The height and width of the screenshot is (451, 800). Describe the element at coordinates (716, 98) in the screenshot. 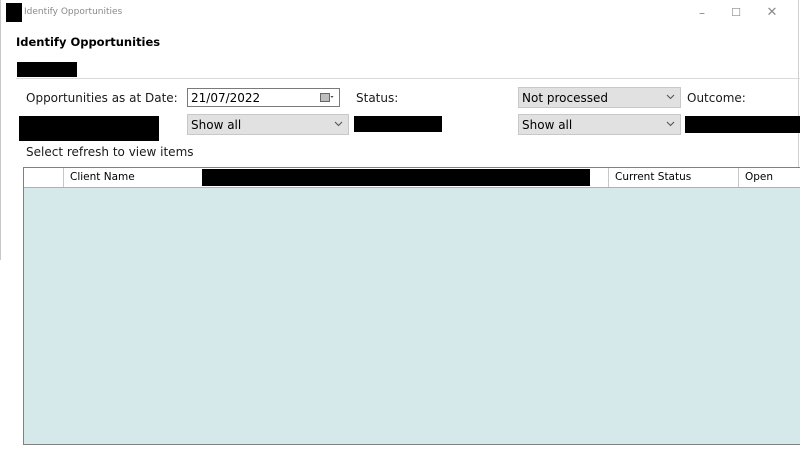

I see `outcome-label: Outcome:` at that location.